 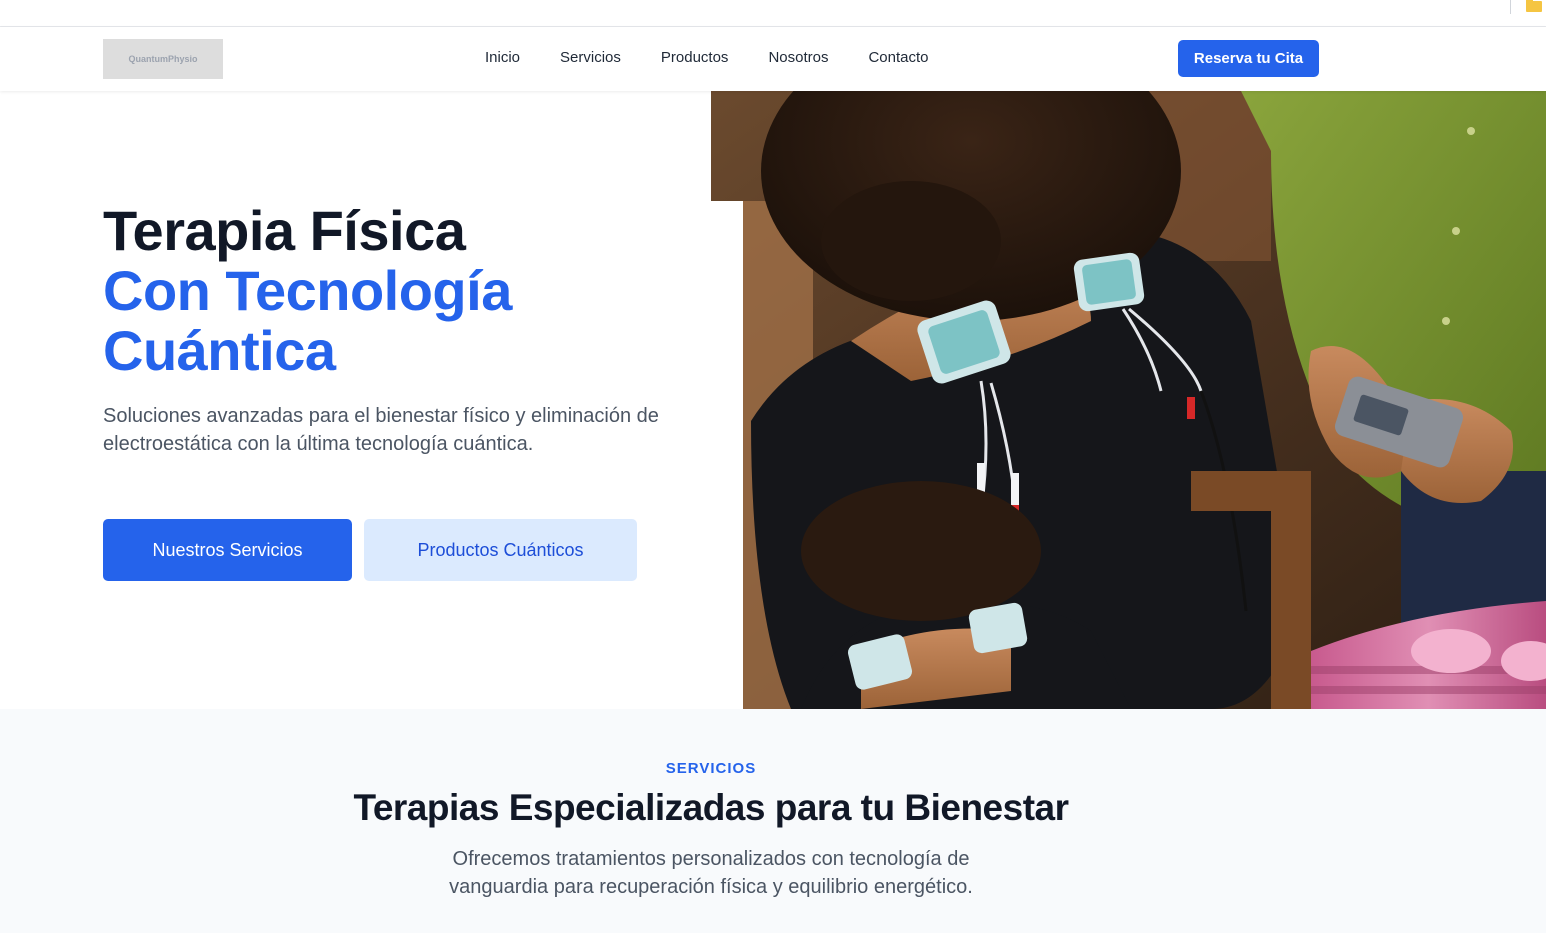 I want to click on logo-text: QuantumPhysio, so click(x=163, y=59).